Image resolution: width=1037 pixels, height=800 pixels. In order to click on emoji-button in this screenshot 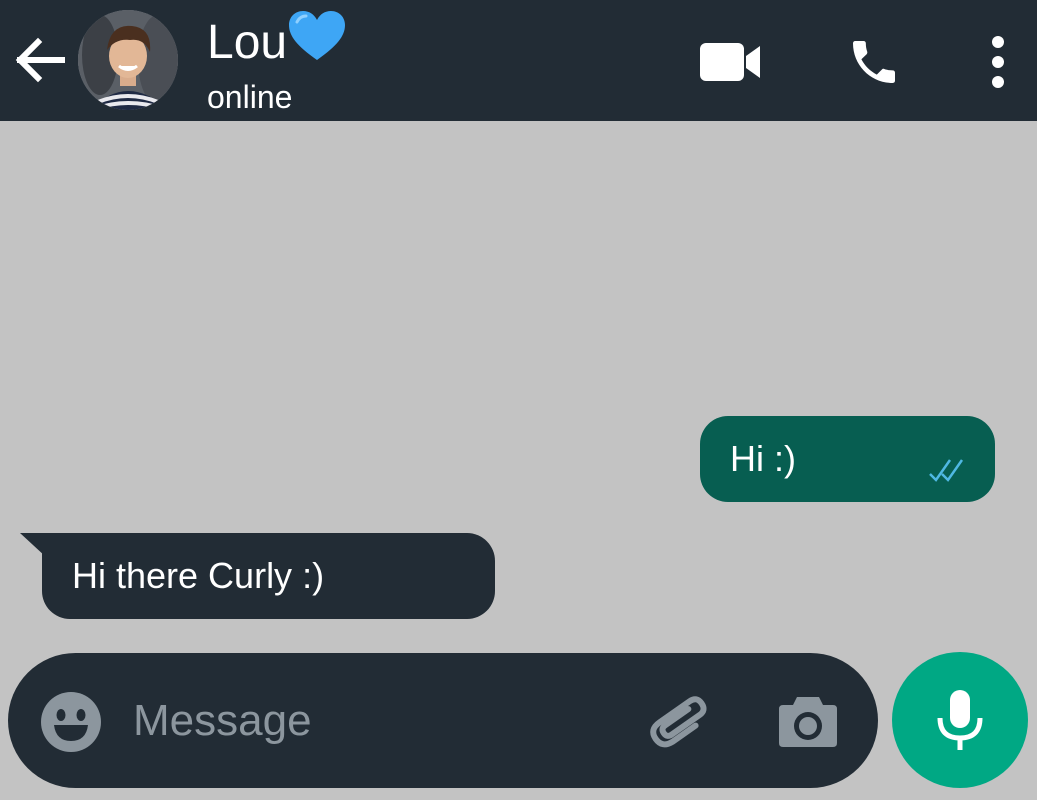, I will do `click(71, 722)`.